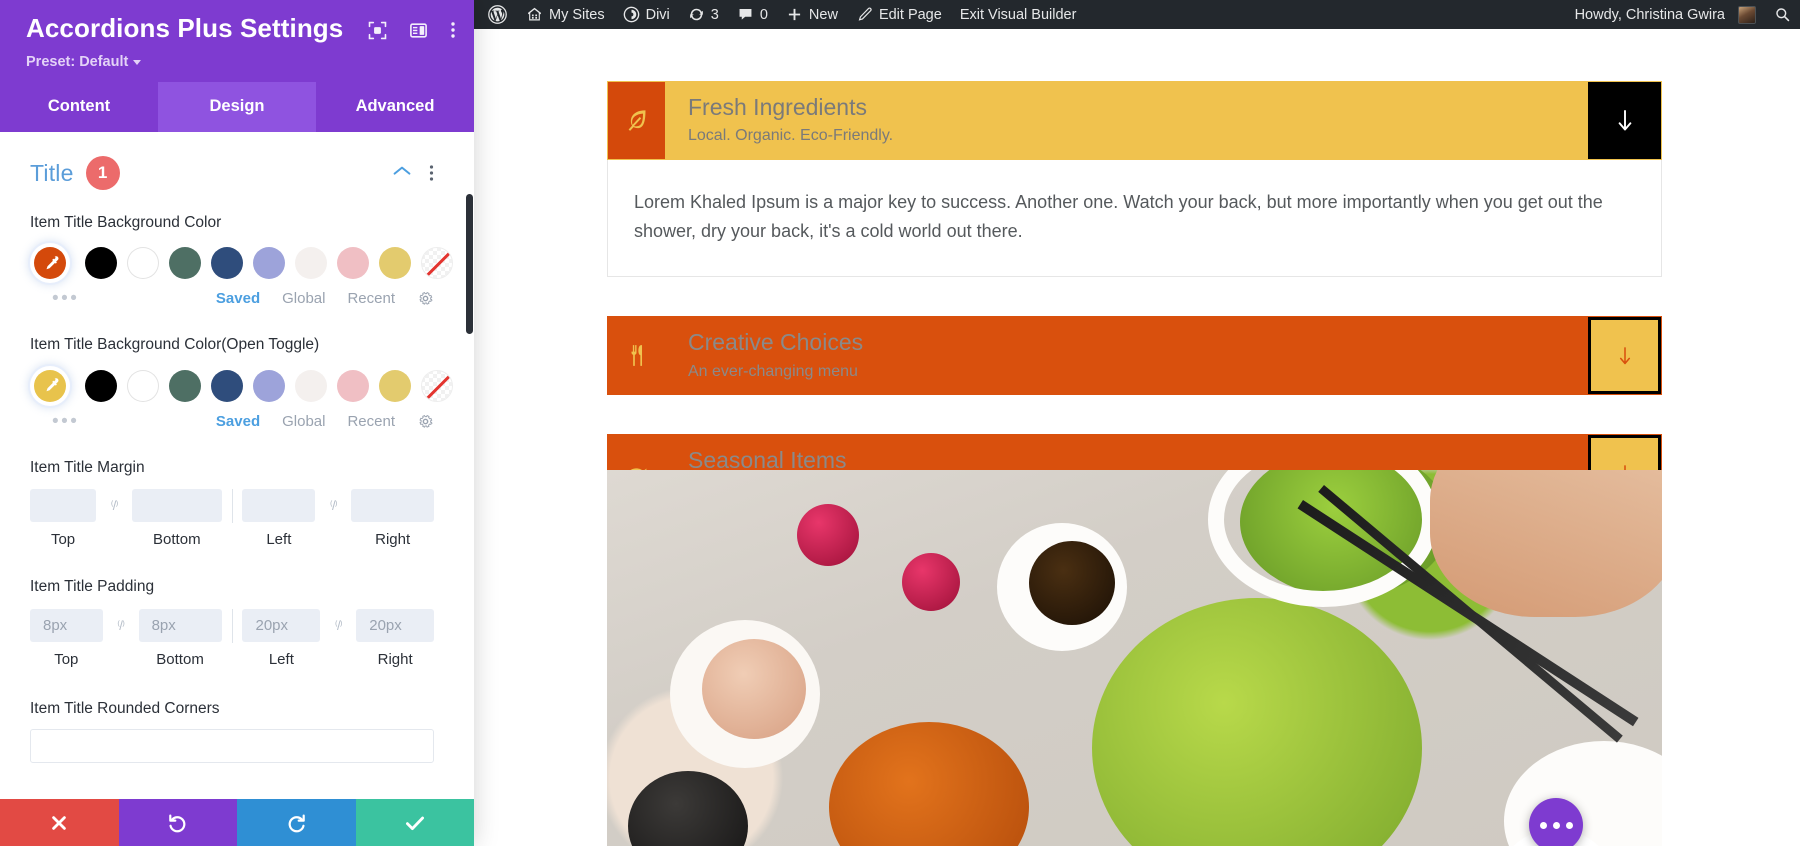  I want to click on adminbar-item-new: New, so click(812, 14).